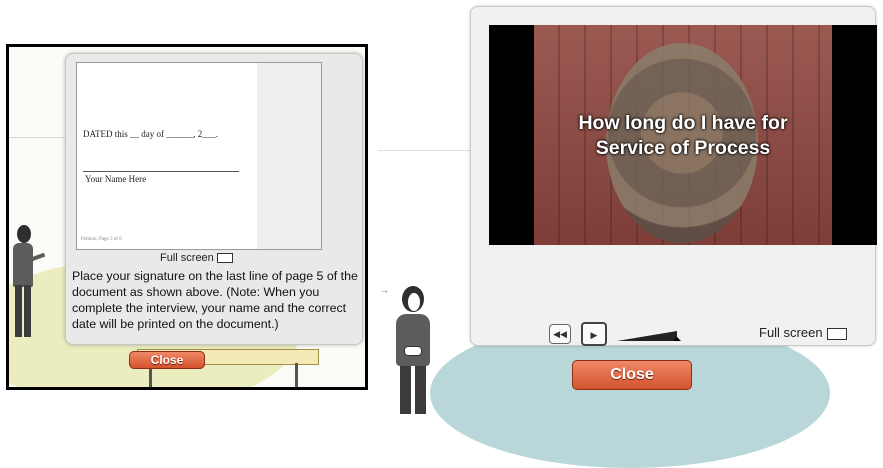 The image size is (883, 468). Describe the element at coordinates (296, 375) in the screenshot. I see `desk-leg` at that location.